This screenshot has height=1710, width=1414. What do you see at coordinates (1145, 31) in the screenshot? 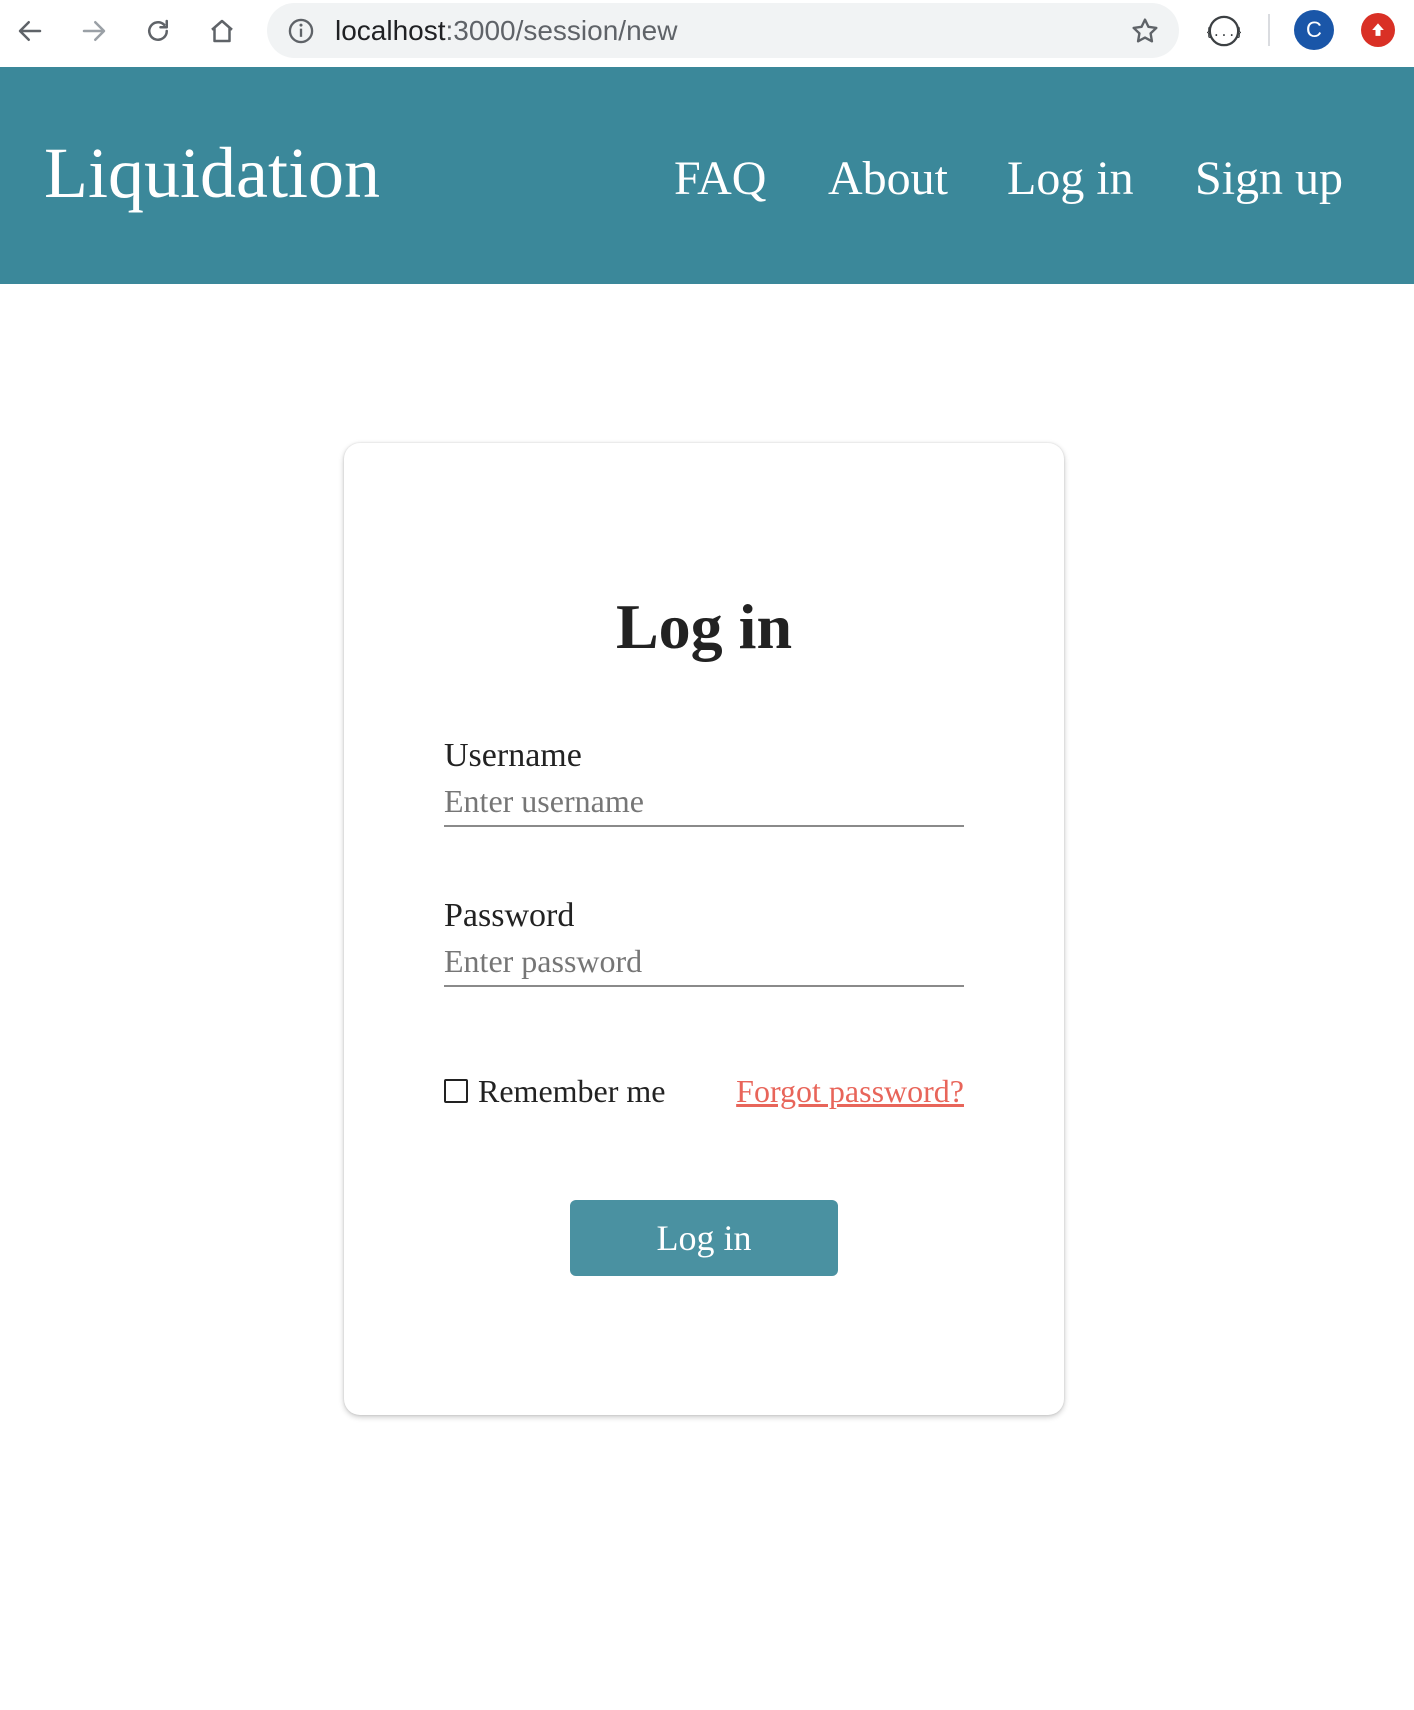
I see `star-icon` at bounding box center [1145, 31].